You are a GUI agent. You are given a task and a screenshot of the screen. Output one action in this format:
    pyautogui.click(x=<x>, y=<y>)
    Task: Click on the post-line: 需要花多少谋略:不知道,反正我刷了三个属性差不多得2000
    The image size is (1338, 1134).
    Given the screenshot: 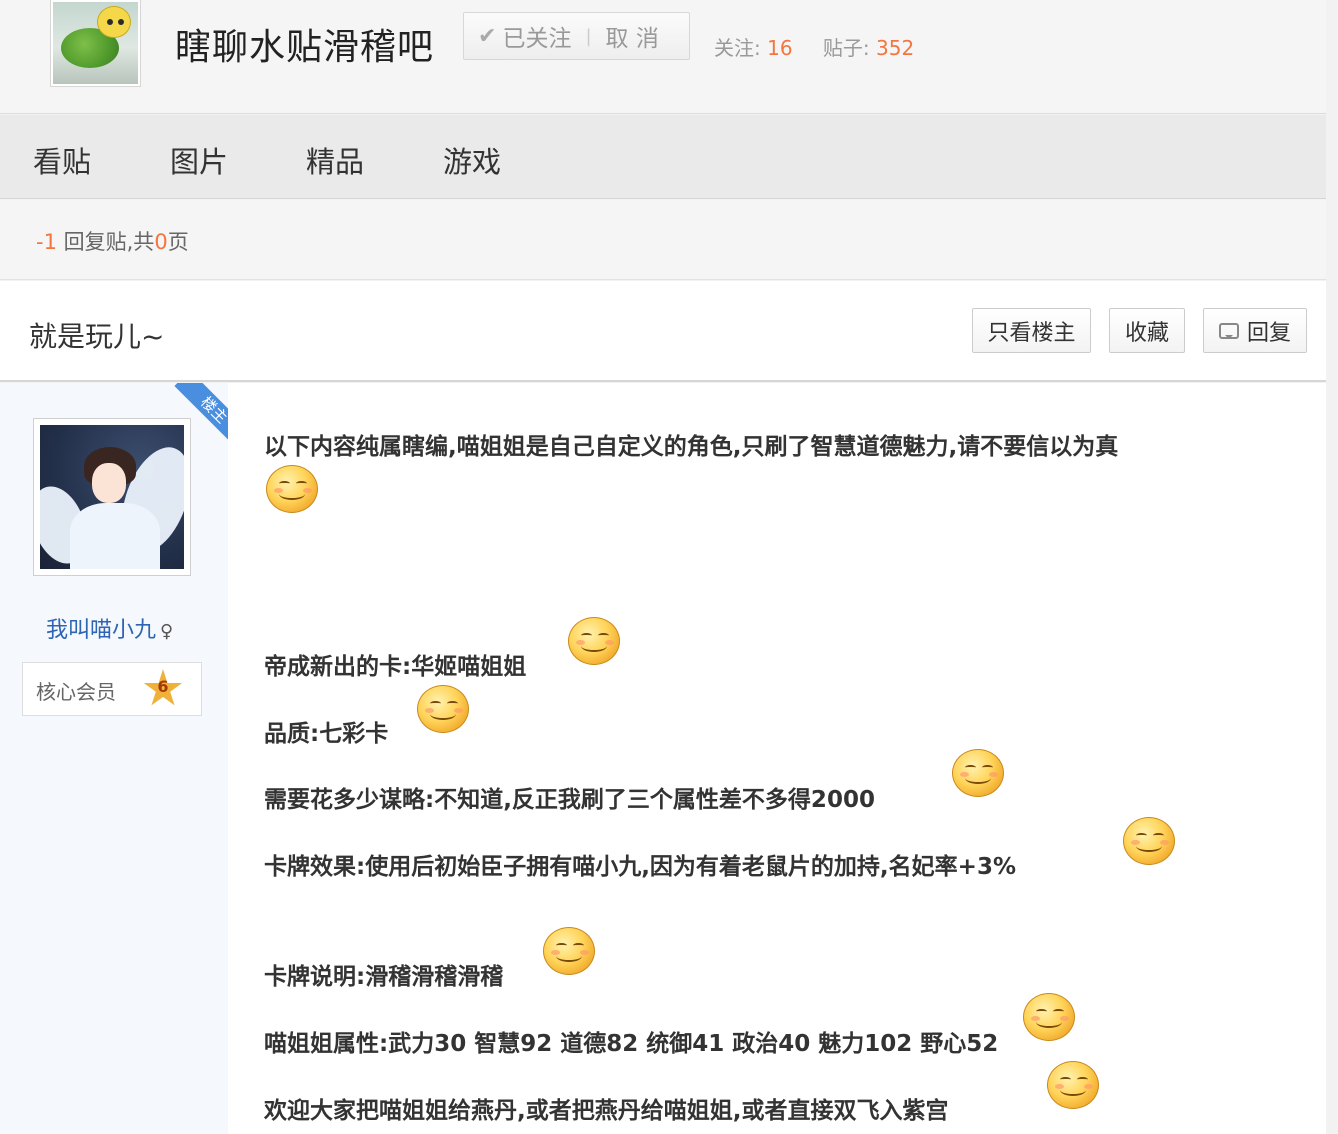 What is the action you would take?
    pyautogui.click(x=569, y=800)
    